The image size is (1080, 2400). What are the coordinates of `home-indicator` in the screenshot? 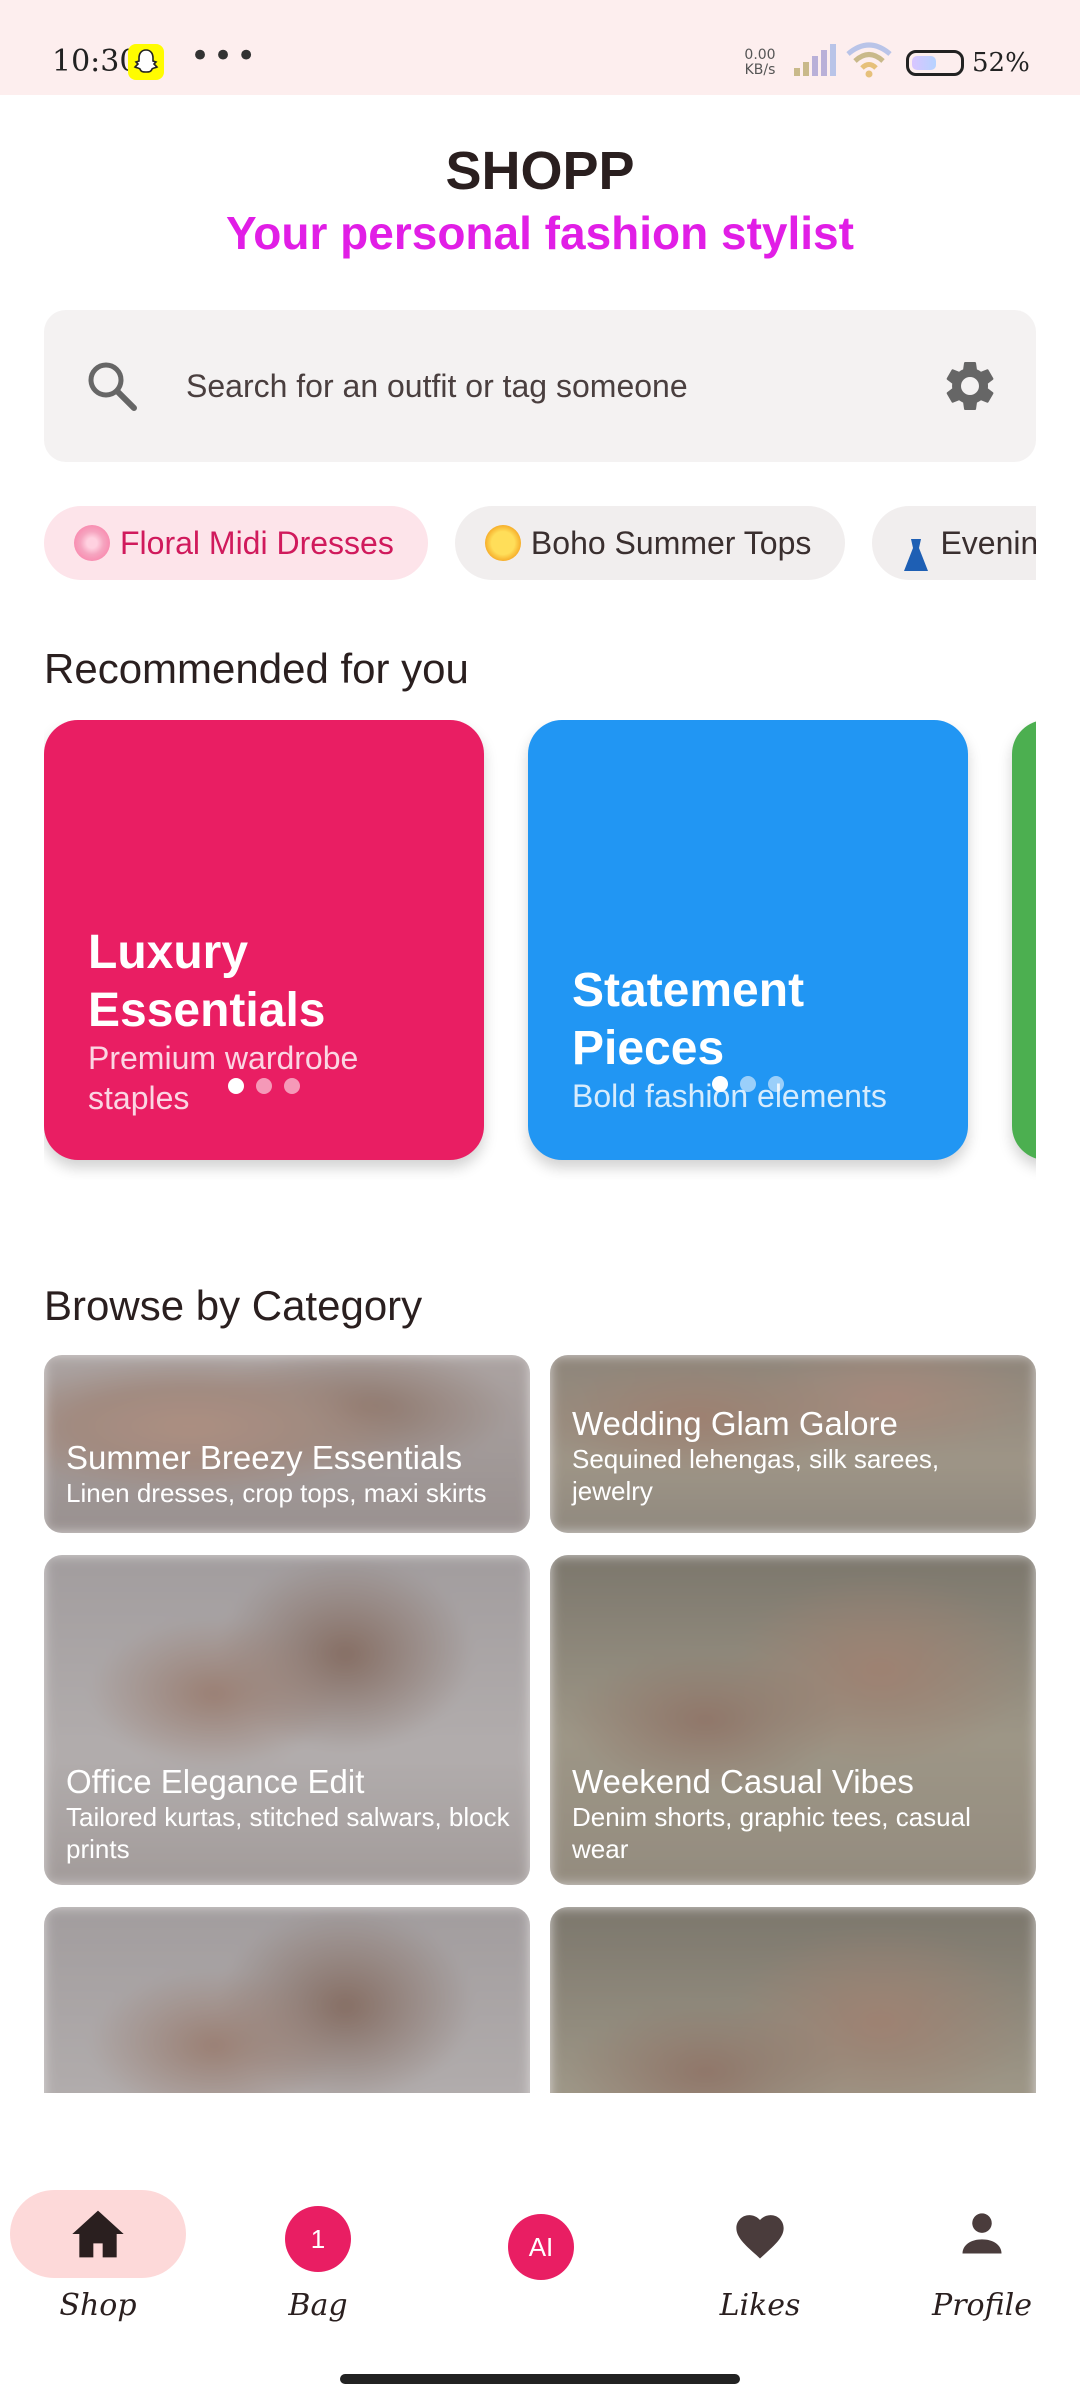 It's located at (540, 2379).